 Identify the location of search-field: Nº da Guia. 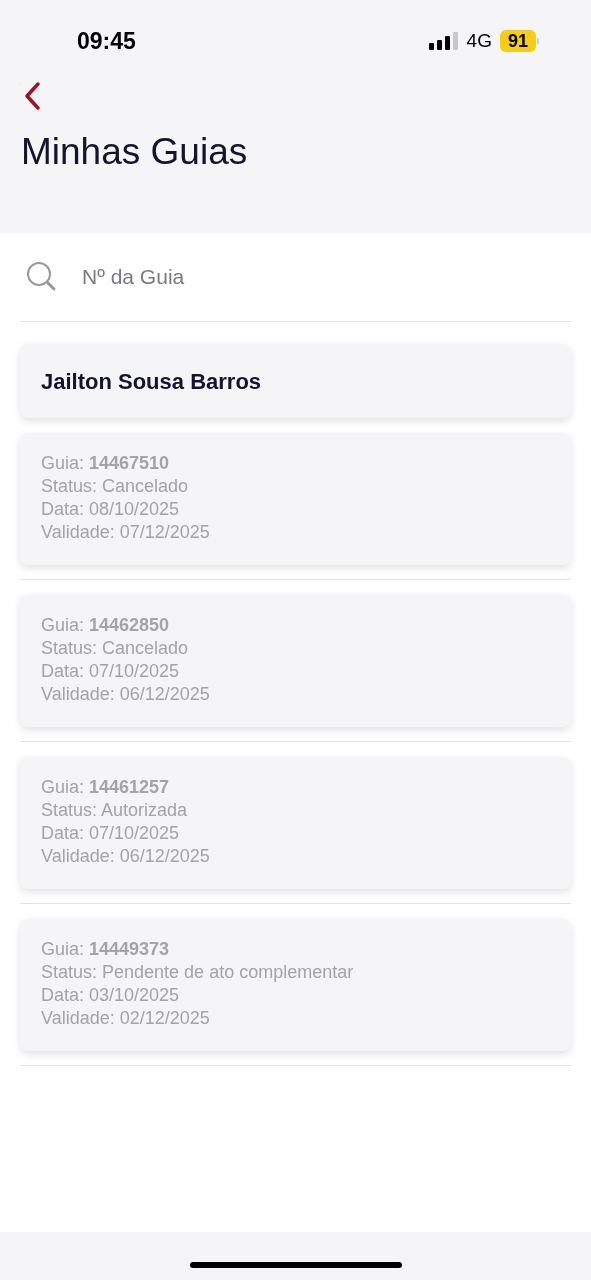
(326, 277).